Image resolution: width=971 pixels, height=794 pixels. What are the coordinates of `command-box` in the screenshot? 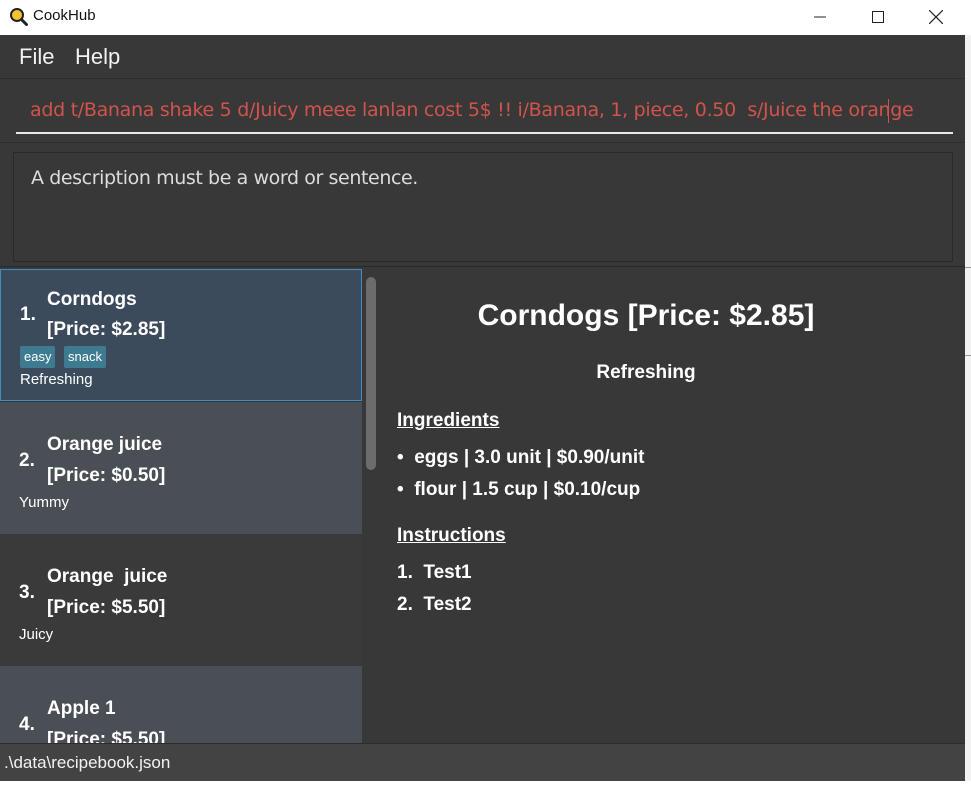 It's located at (482, 111).